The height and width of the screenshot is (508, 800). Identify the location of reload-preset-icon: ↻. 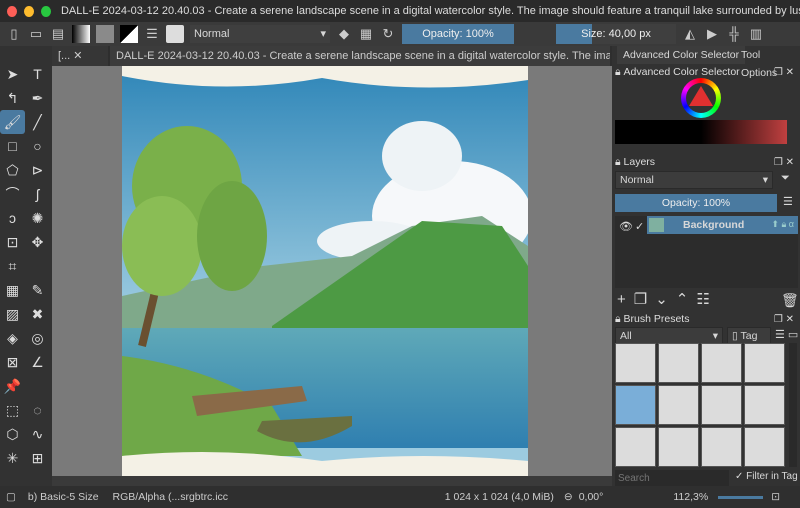
(388, 34).